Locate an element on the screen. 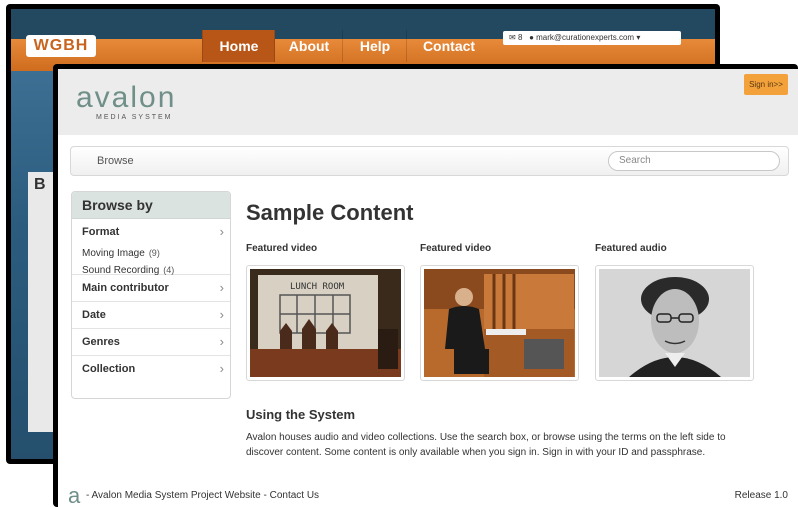 The image size is (798, 507). facet-item-count: (4) is located at coordinates (169, 270).